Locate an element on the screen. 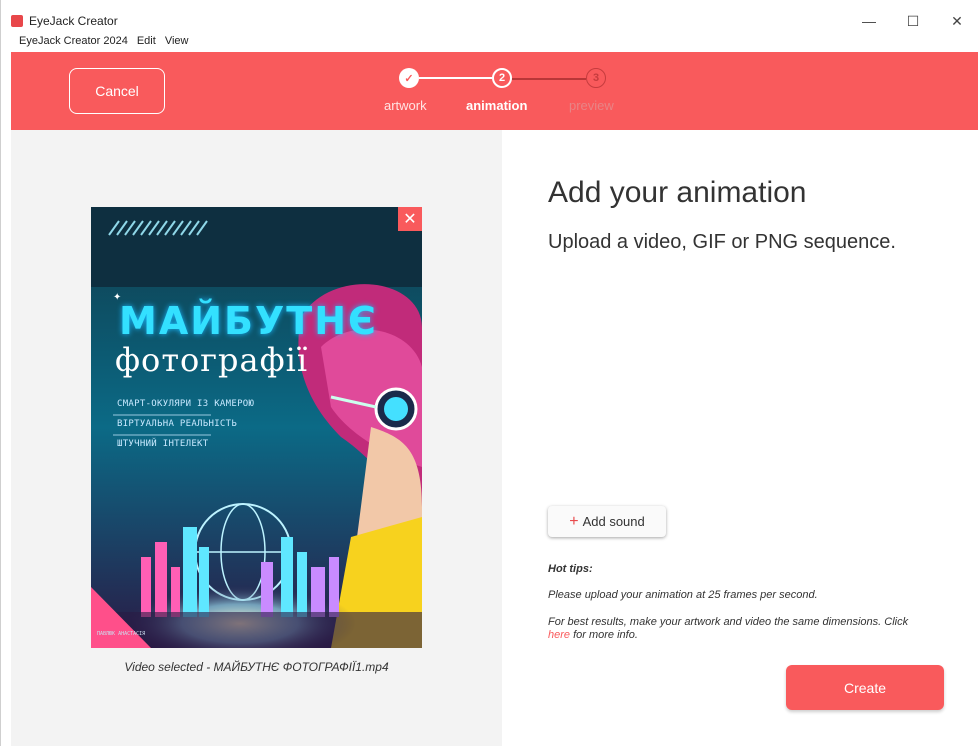 The image size is (978, 746). maximize-button: ☐ is located at coordinates (913, 21).